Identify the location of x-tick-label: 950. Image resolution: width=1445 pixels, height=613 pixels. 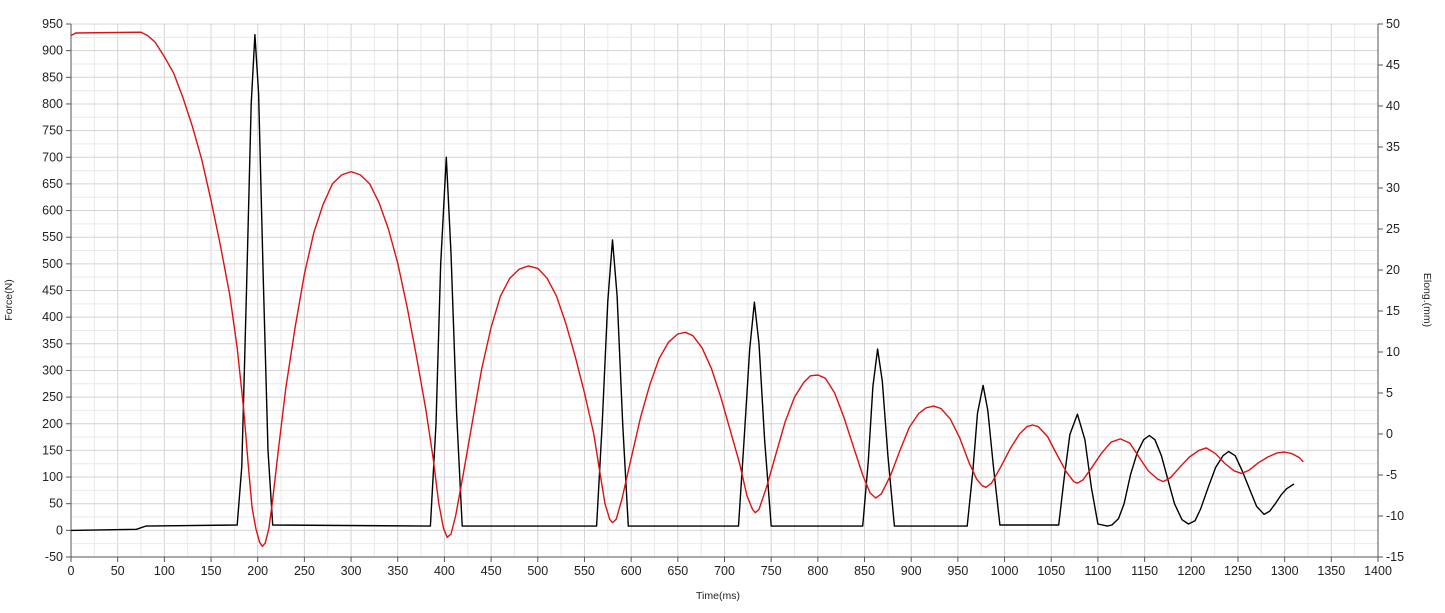
(957, 571).